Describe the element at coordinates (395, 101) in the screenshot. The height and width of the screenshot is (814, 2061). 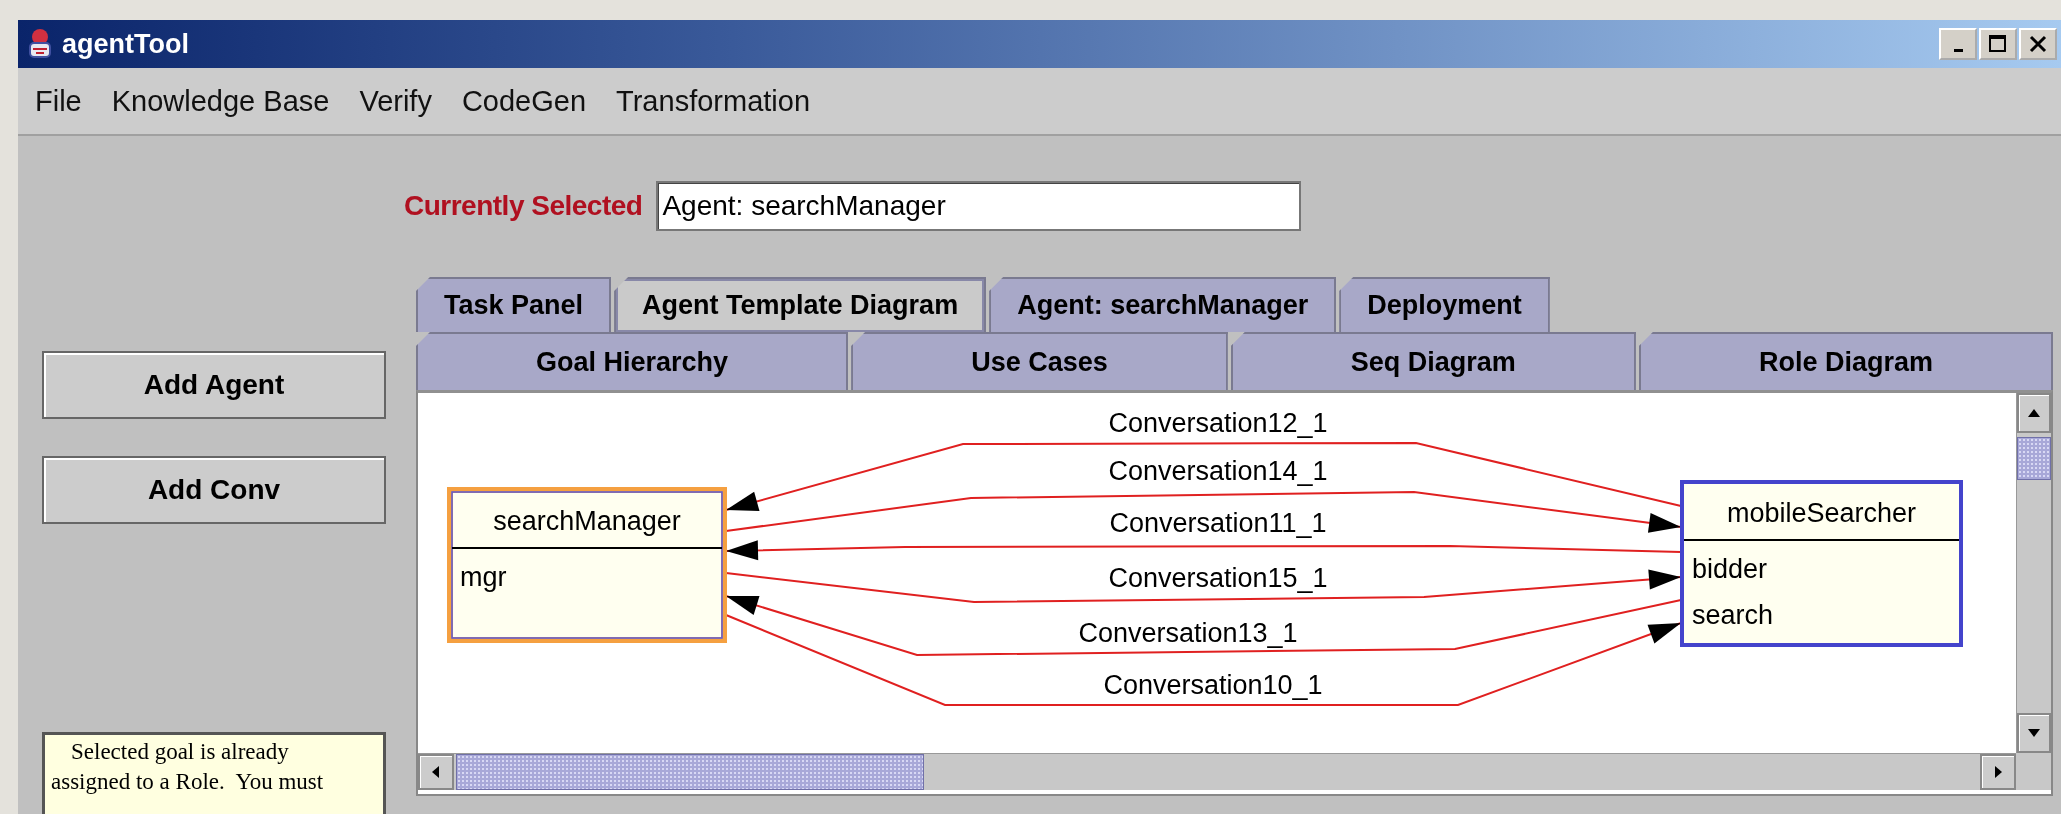
I see `menu-item: Verify` at that location.